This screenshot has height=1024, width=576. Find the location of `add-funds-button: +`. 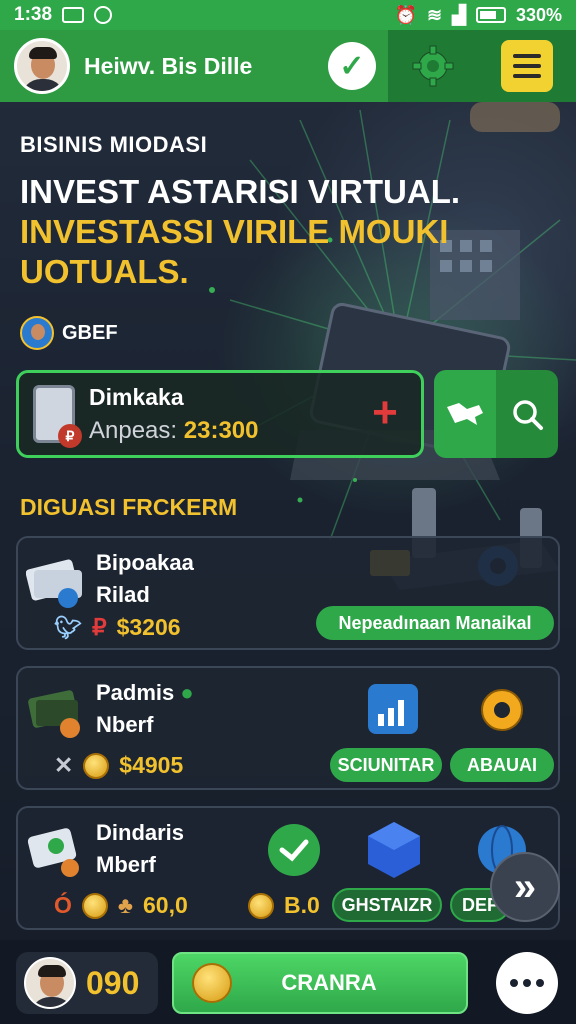

add-funds-button: + is located at coordinates (385, 413).